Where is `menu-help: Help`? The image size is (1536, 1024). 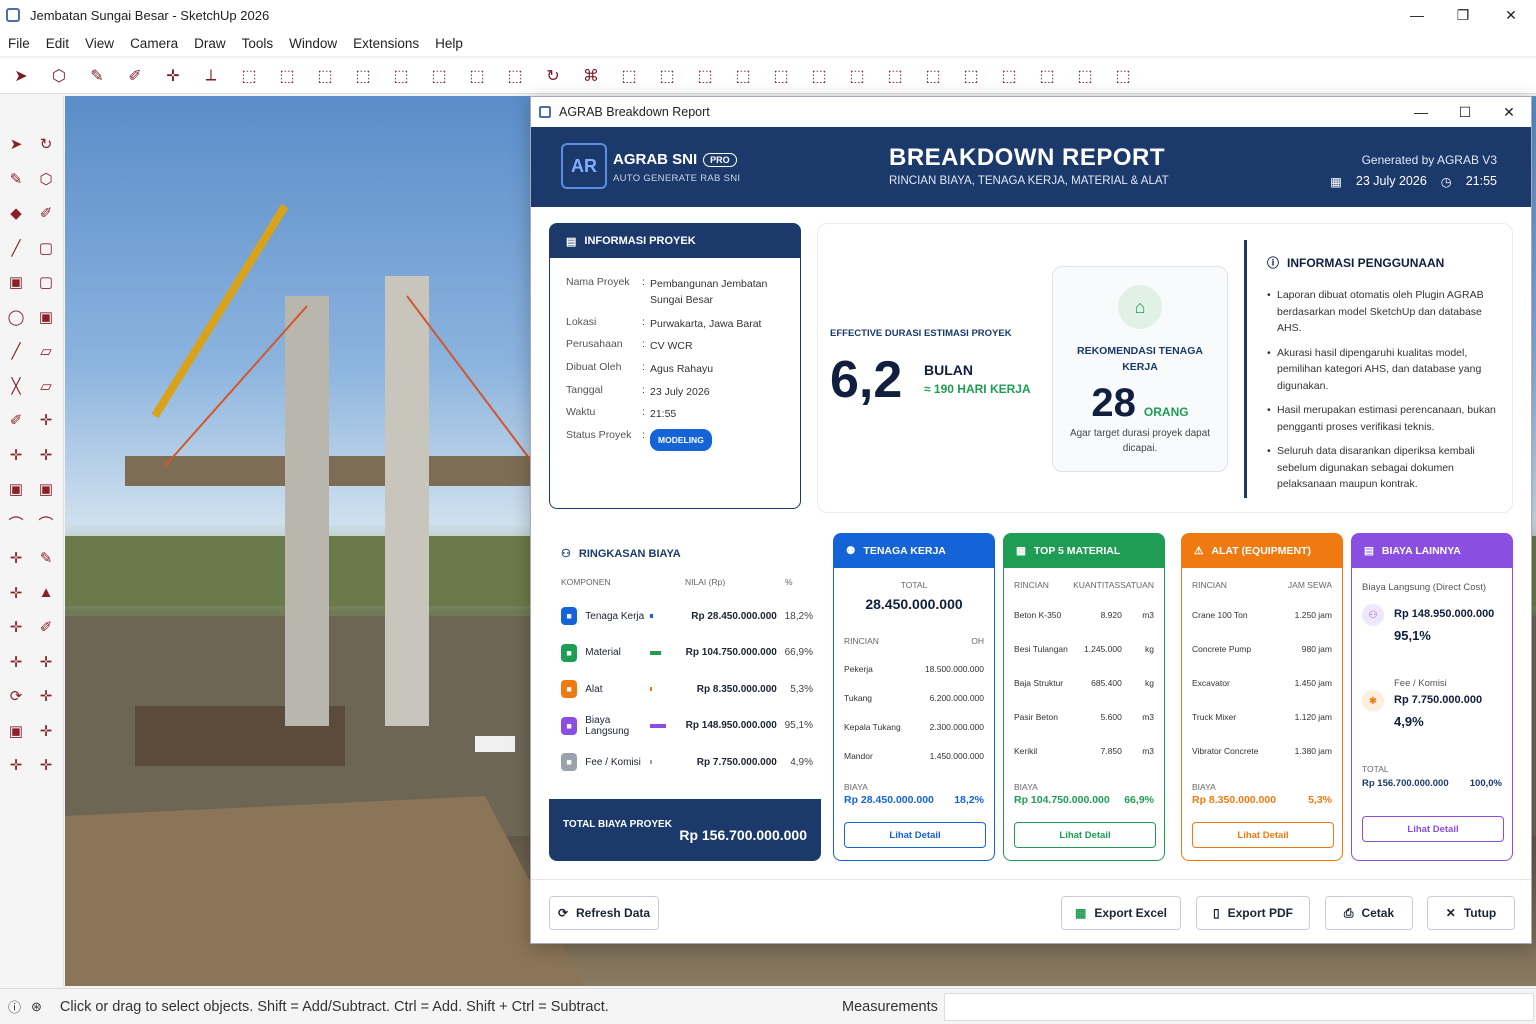
menu-help: Help is located at coordinates (449, 43).